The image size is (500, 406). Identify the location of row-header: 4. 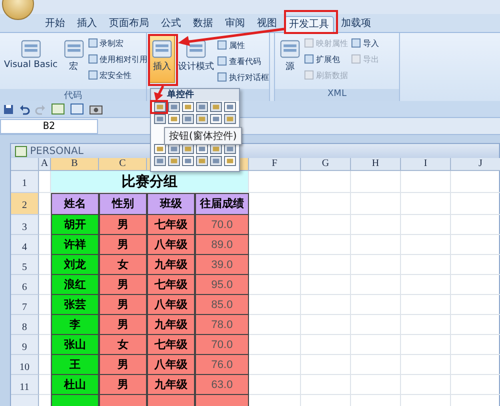
(25, 245).